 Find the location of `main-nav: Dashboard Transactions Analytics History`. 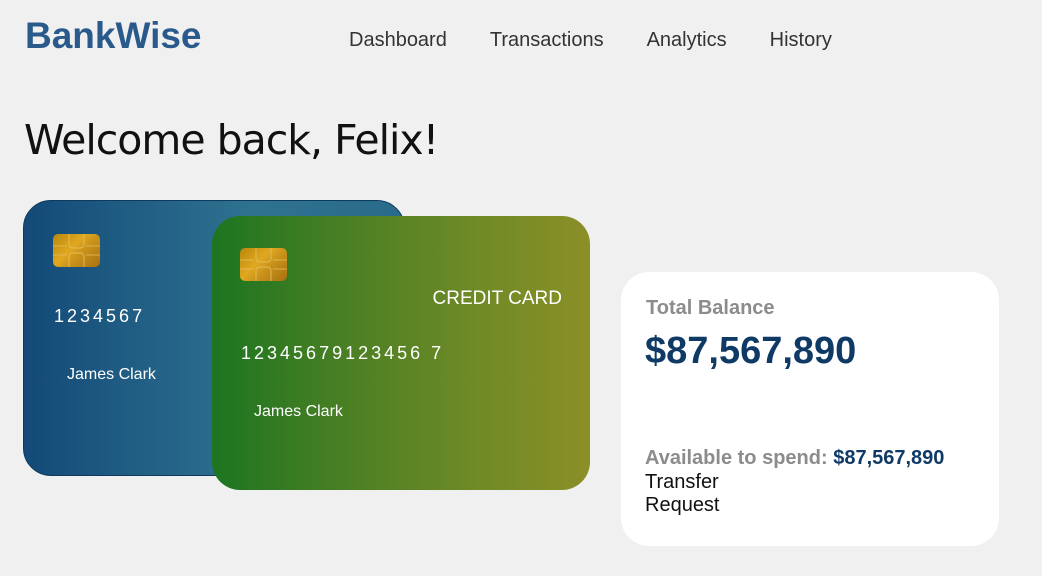

main-nav: Dashboard Transactions Analytics History is located at coordinates (612, 40).